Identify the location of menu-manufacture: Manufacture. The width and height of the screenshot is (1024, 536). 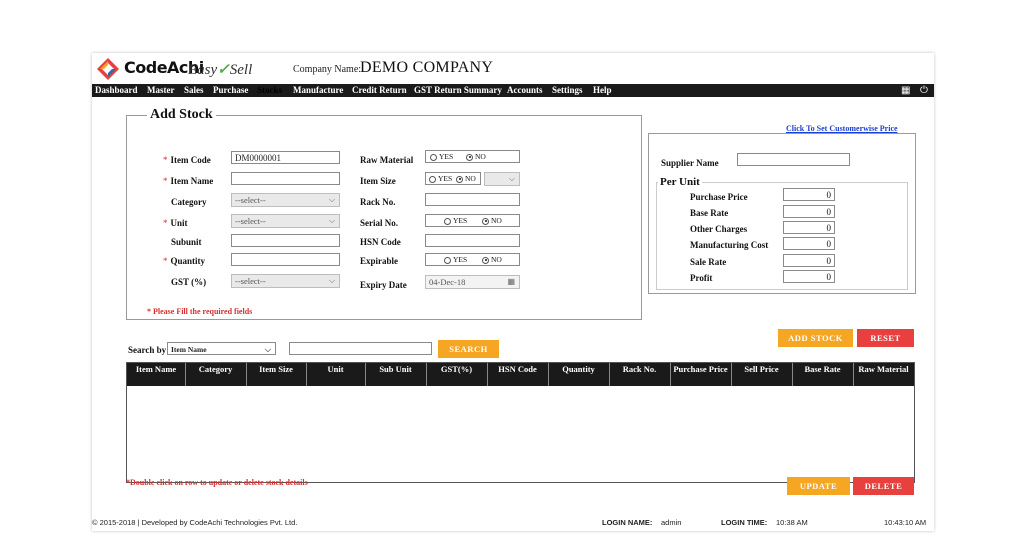
(318, 90).